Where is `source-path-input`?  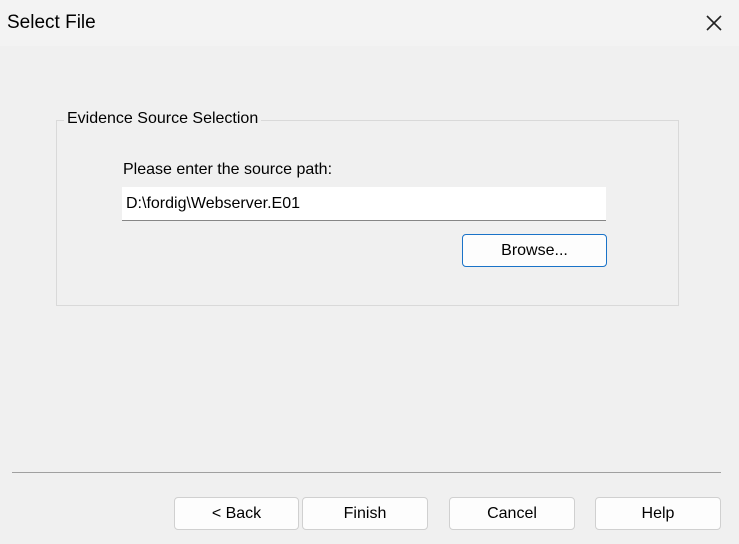
source-path-input is located at coordinates (364, 204).